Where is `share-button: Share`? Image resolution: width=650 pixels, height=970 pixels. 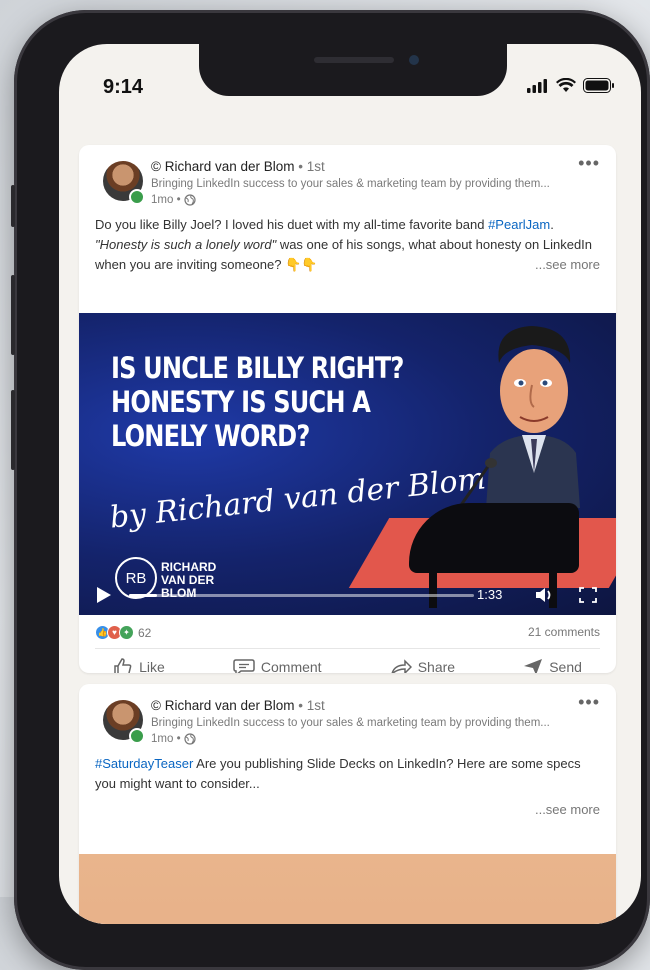 share-button: Share is located at coordinates (422, 665).